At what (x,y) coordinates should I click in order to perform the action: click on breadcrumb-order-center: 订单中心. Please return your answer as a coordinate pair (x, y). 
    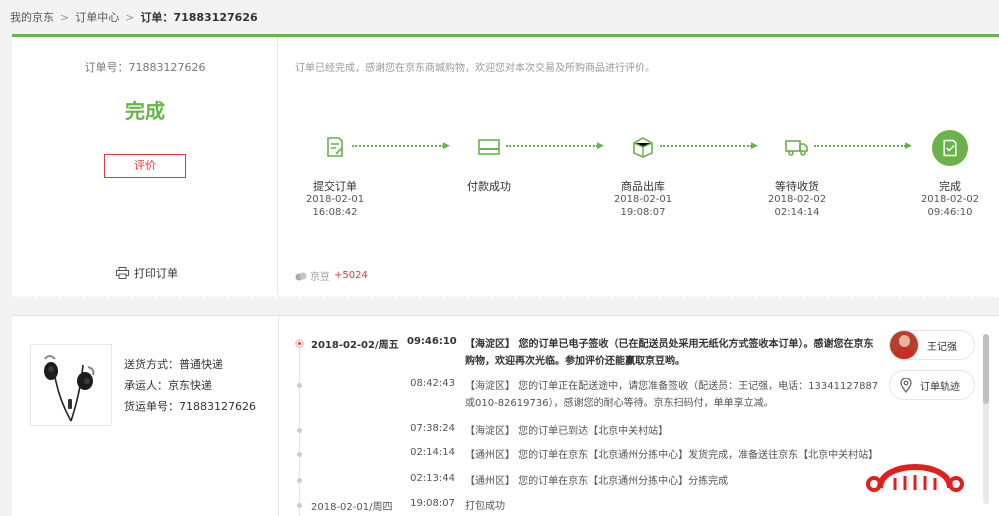
    Looking at the image, I should click on (97, 17).